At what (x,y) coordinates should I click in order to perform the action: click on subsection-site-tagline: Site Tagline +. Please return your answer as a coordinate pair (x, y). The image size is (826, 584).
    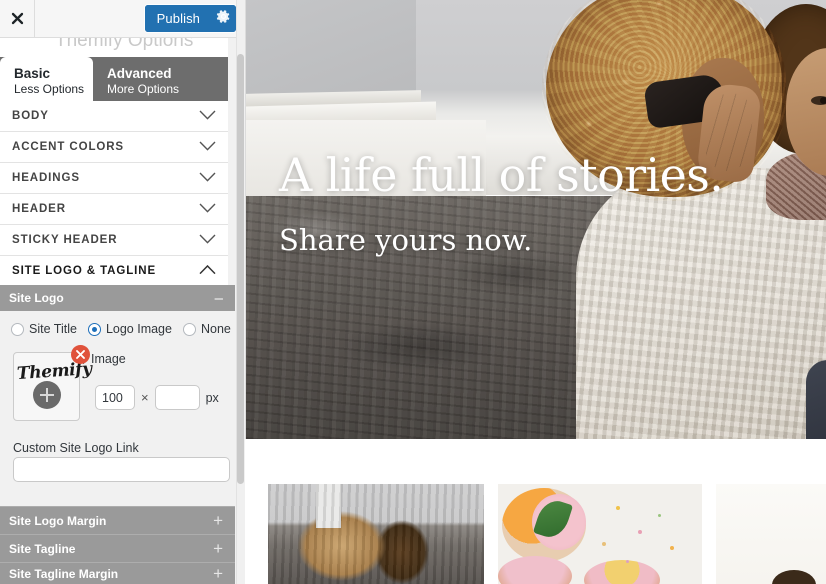
    Looking at the image, I should click on (117, 548).